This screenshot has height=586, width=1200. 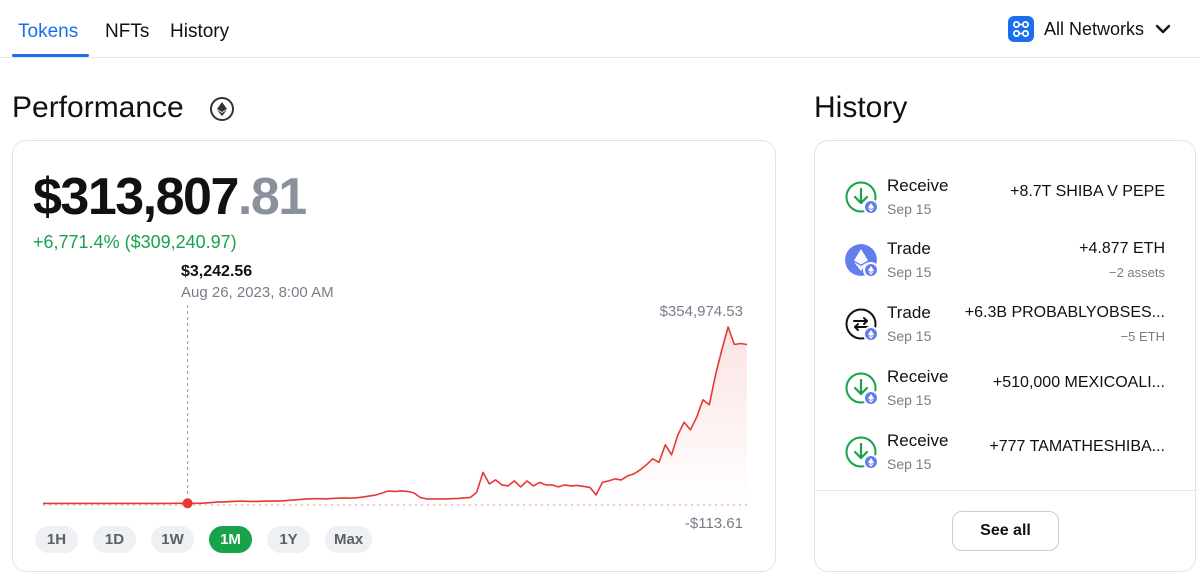 What do you see at coordinates (222, 109) in the screenshot?
I see `ethereum-info-icon` at bounding box center [222, 109].